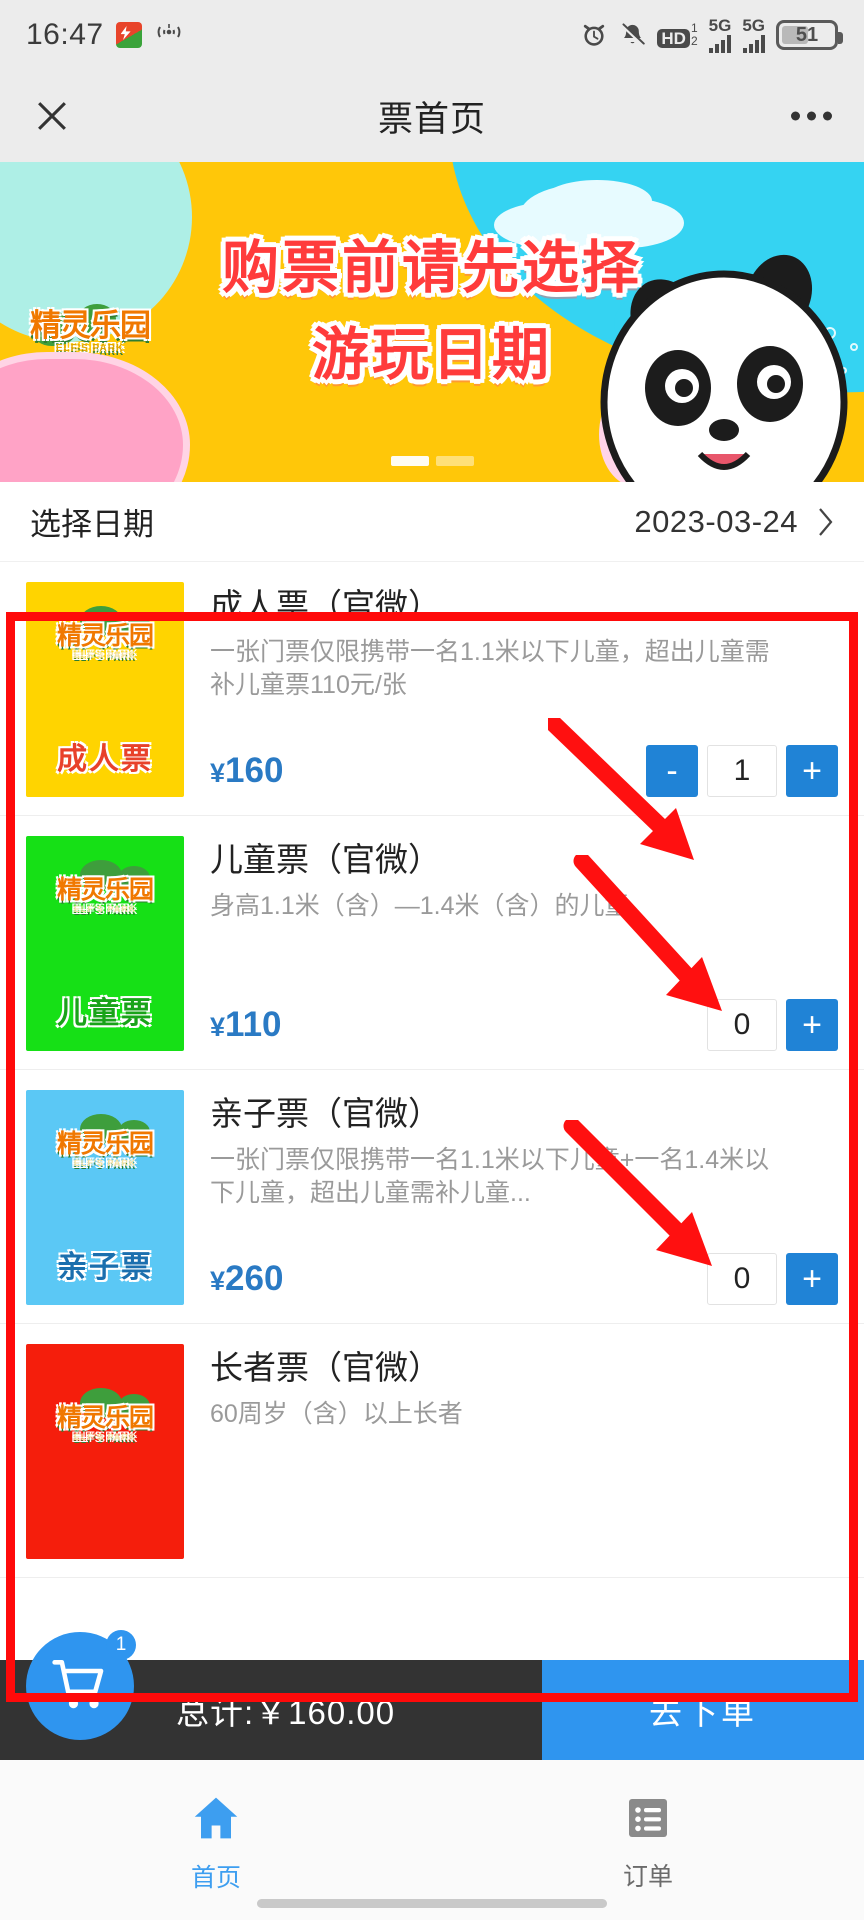 Image resolution: width=864 pixels, height=1920 pixels. I want to click on signal-icon-sim2: 5G, so click(753, 35).